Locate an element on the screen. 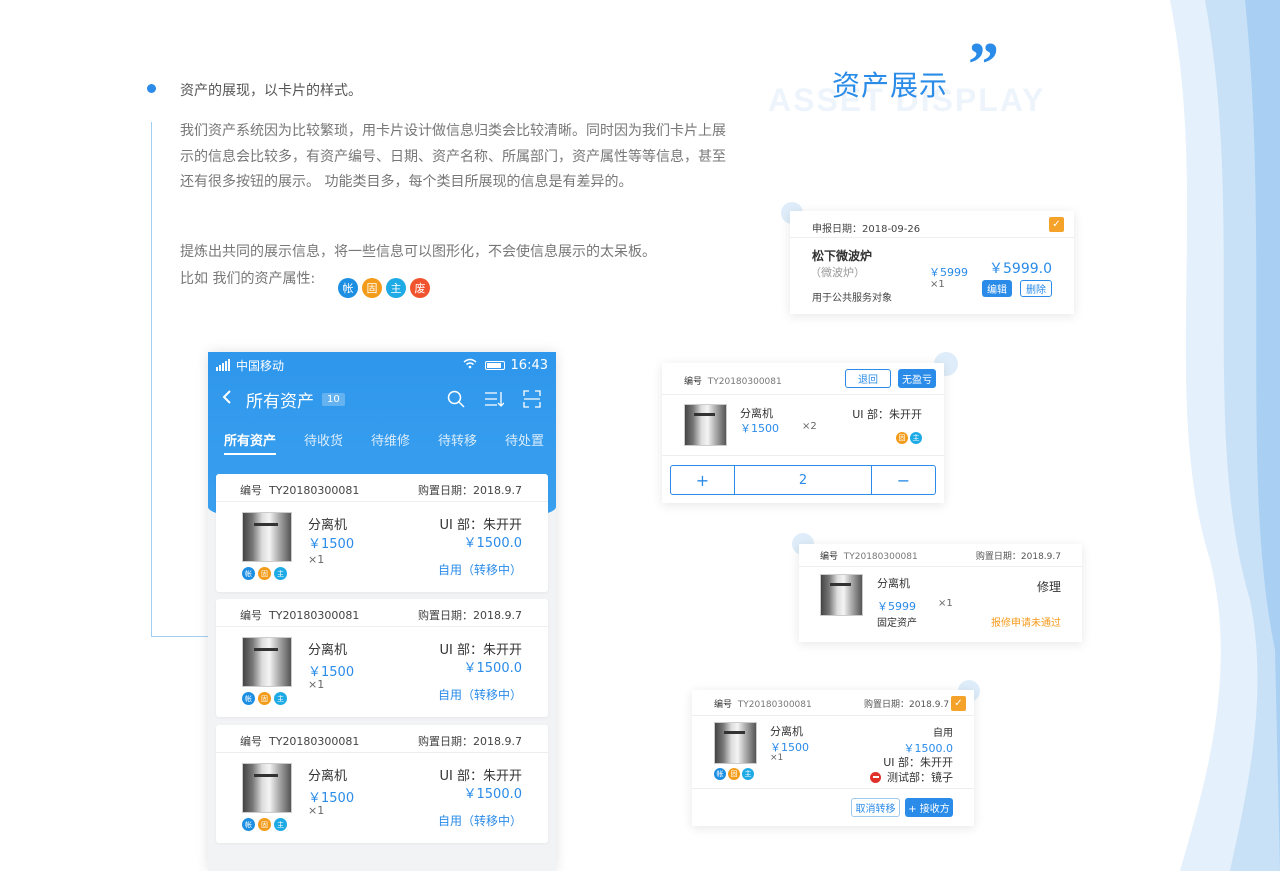  delete-button: 删除 is located at coordinates (1036, 288).